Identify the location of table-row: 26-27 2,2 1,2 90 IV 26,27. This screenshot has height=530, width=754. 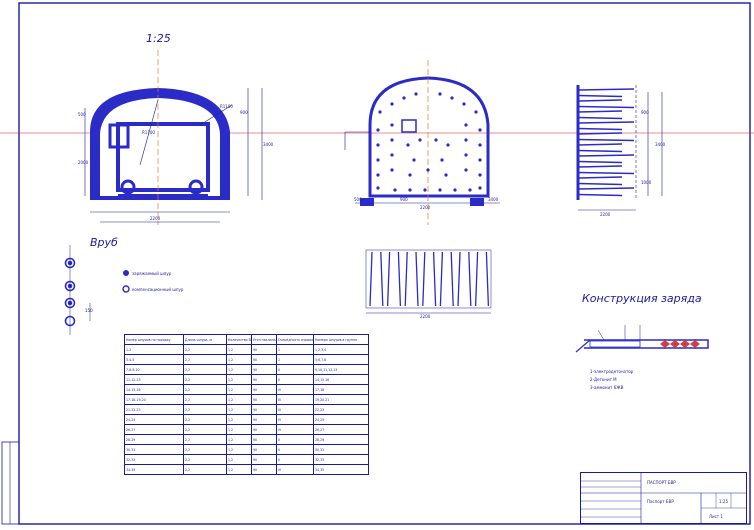
(246, 429).